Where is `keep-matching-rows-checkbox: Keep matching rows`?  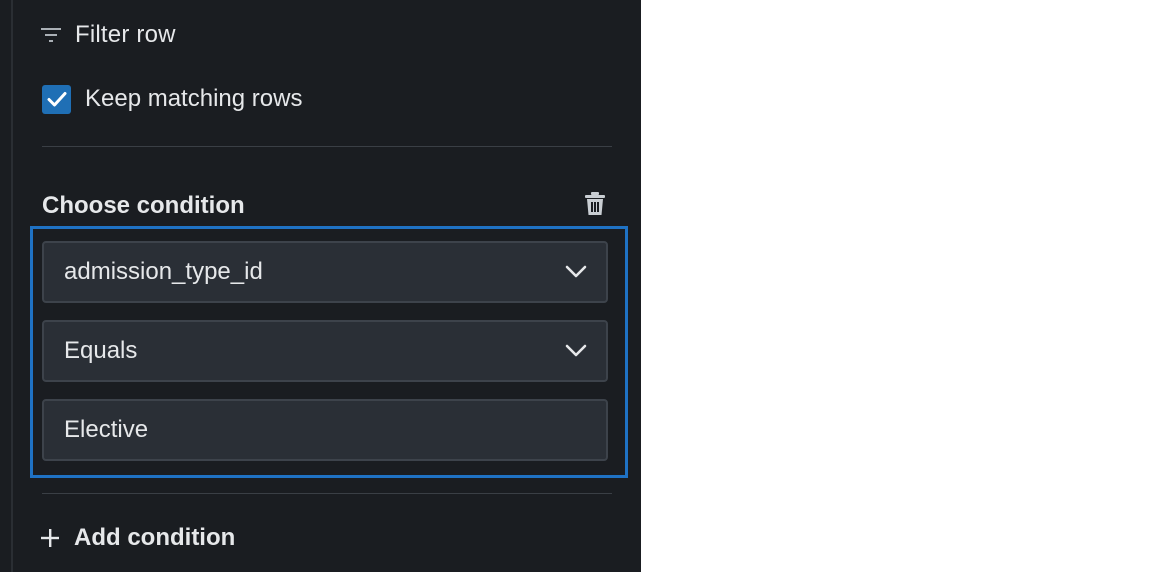 keep-matching-rows-checkbox: Keep matching rows is located at coordinates (172, 99).